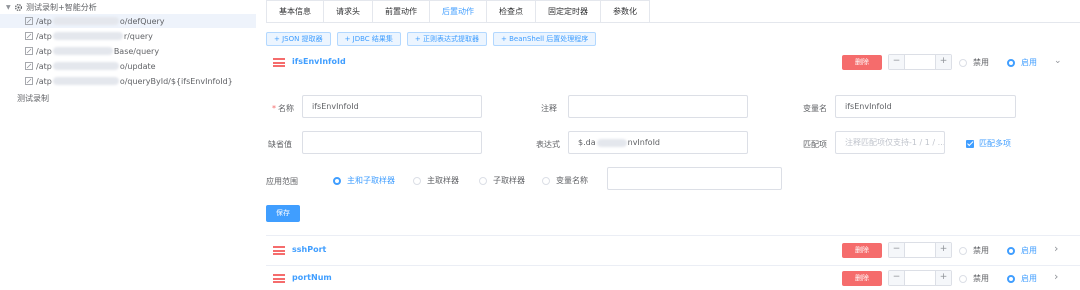 The image size is (1080, 290). Describe the element at coordinates (694, 178) in the screenshot. I see `scope-variable-input` at that location.